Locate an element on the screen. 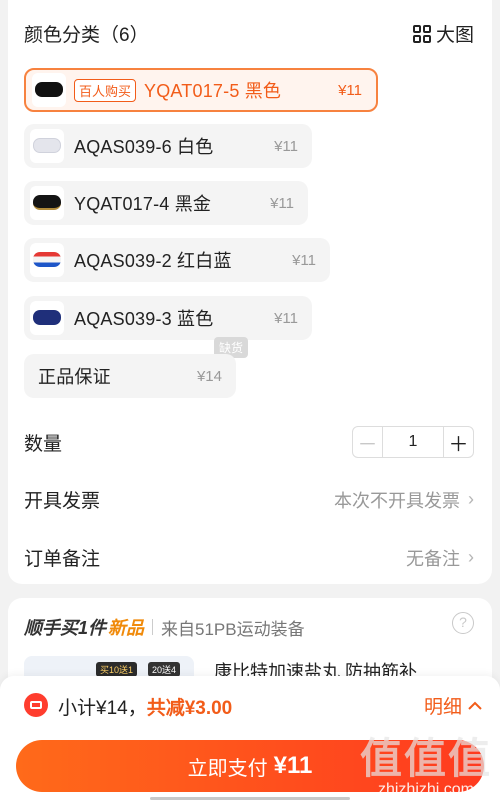 This screenshot has width=500, height=803. promo-badge: 20送4 is located at coordinates (164, 669).